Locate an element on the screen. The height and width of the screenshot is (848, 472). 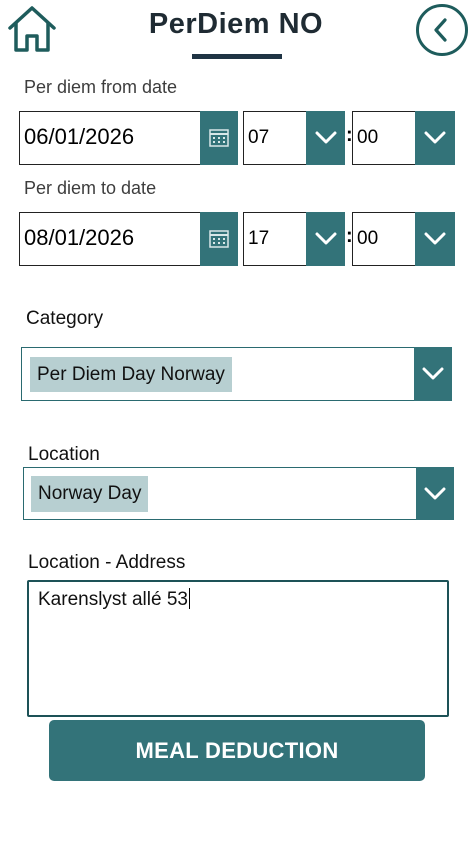
to-date-input: 08/01/2026 is located at coordinates (128, 239).